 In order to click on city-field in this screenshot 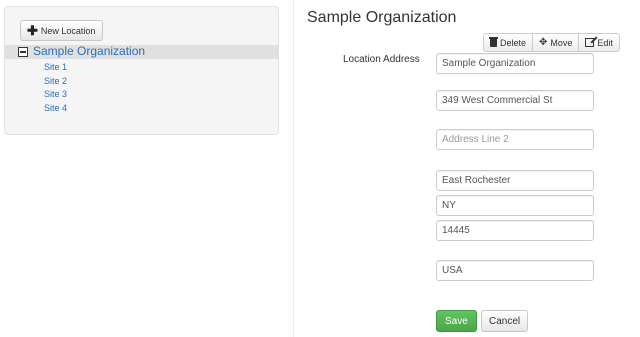, I will do `click(515, 180)`.